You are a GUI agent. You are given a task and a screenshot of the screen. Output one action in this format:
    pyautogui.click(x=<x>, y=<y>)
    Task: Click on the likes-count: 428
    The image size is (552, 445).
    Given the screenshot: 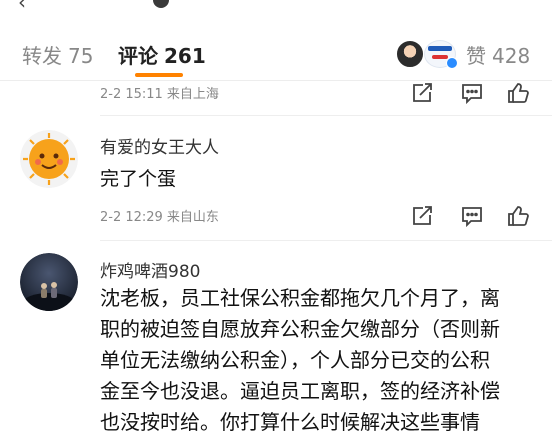 What is the action you would take?
    pyautogui.click(x=511, y=56)
    